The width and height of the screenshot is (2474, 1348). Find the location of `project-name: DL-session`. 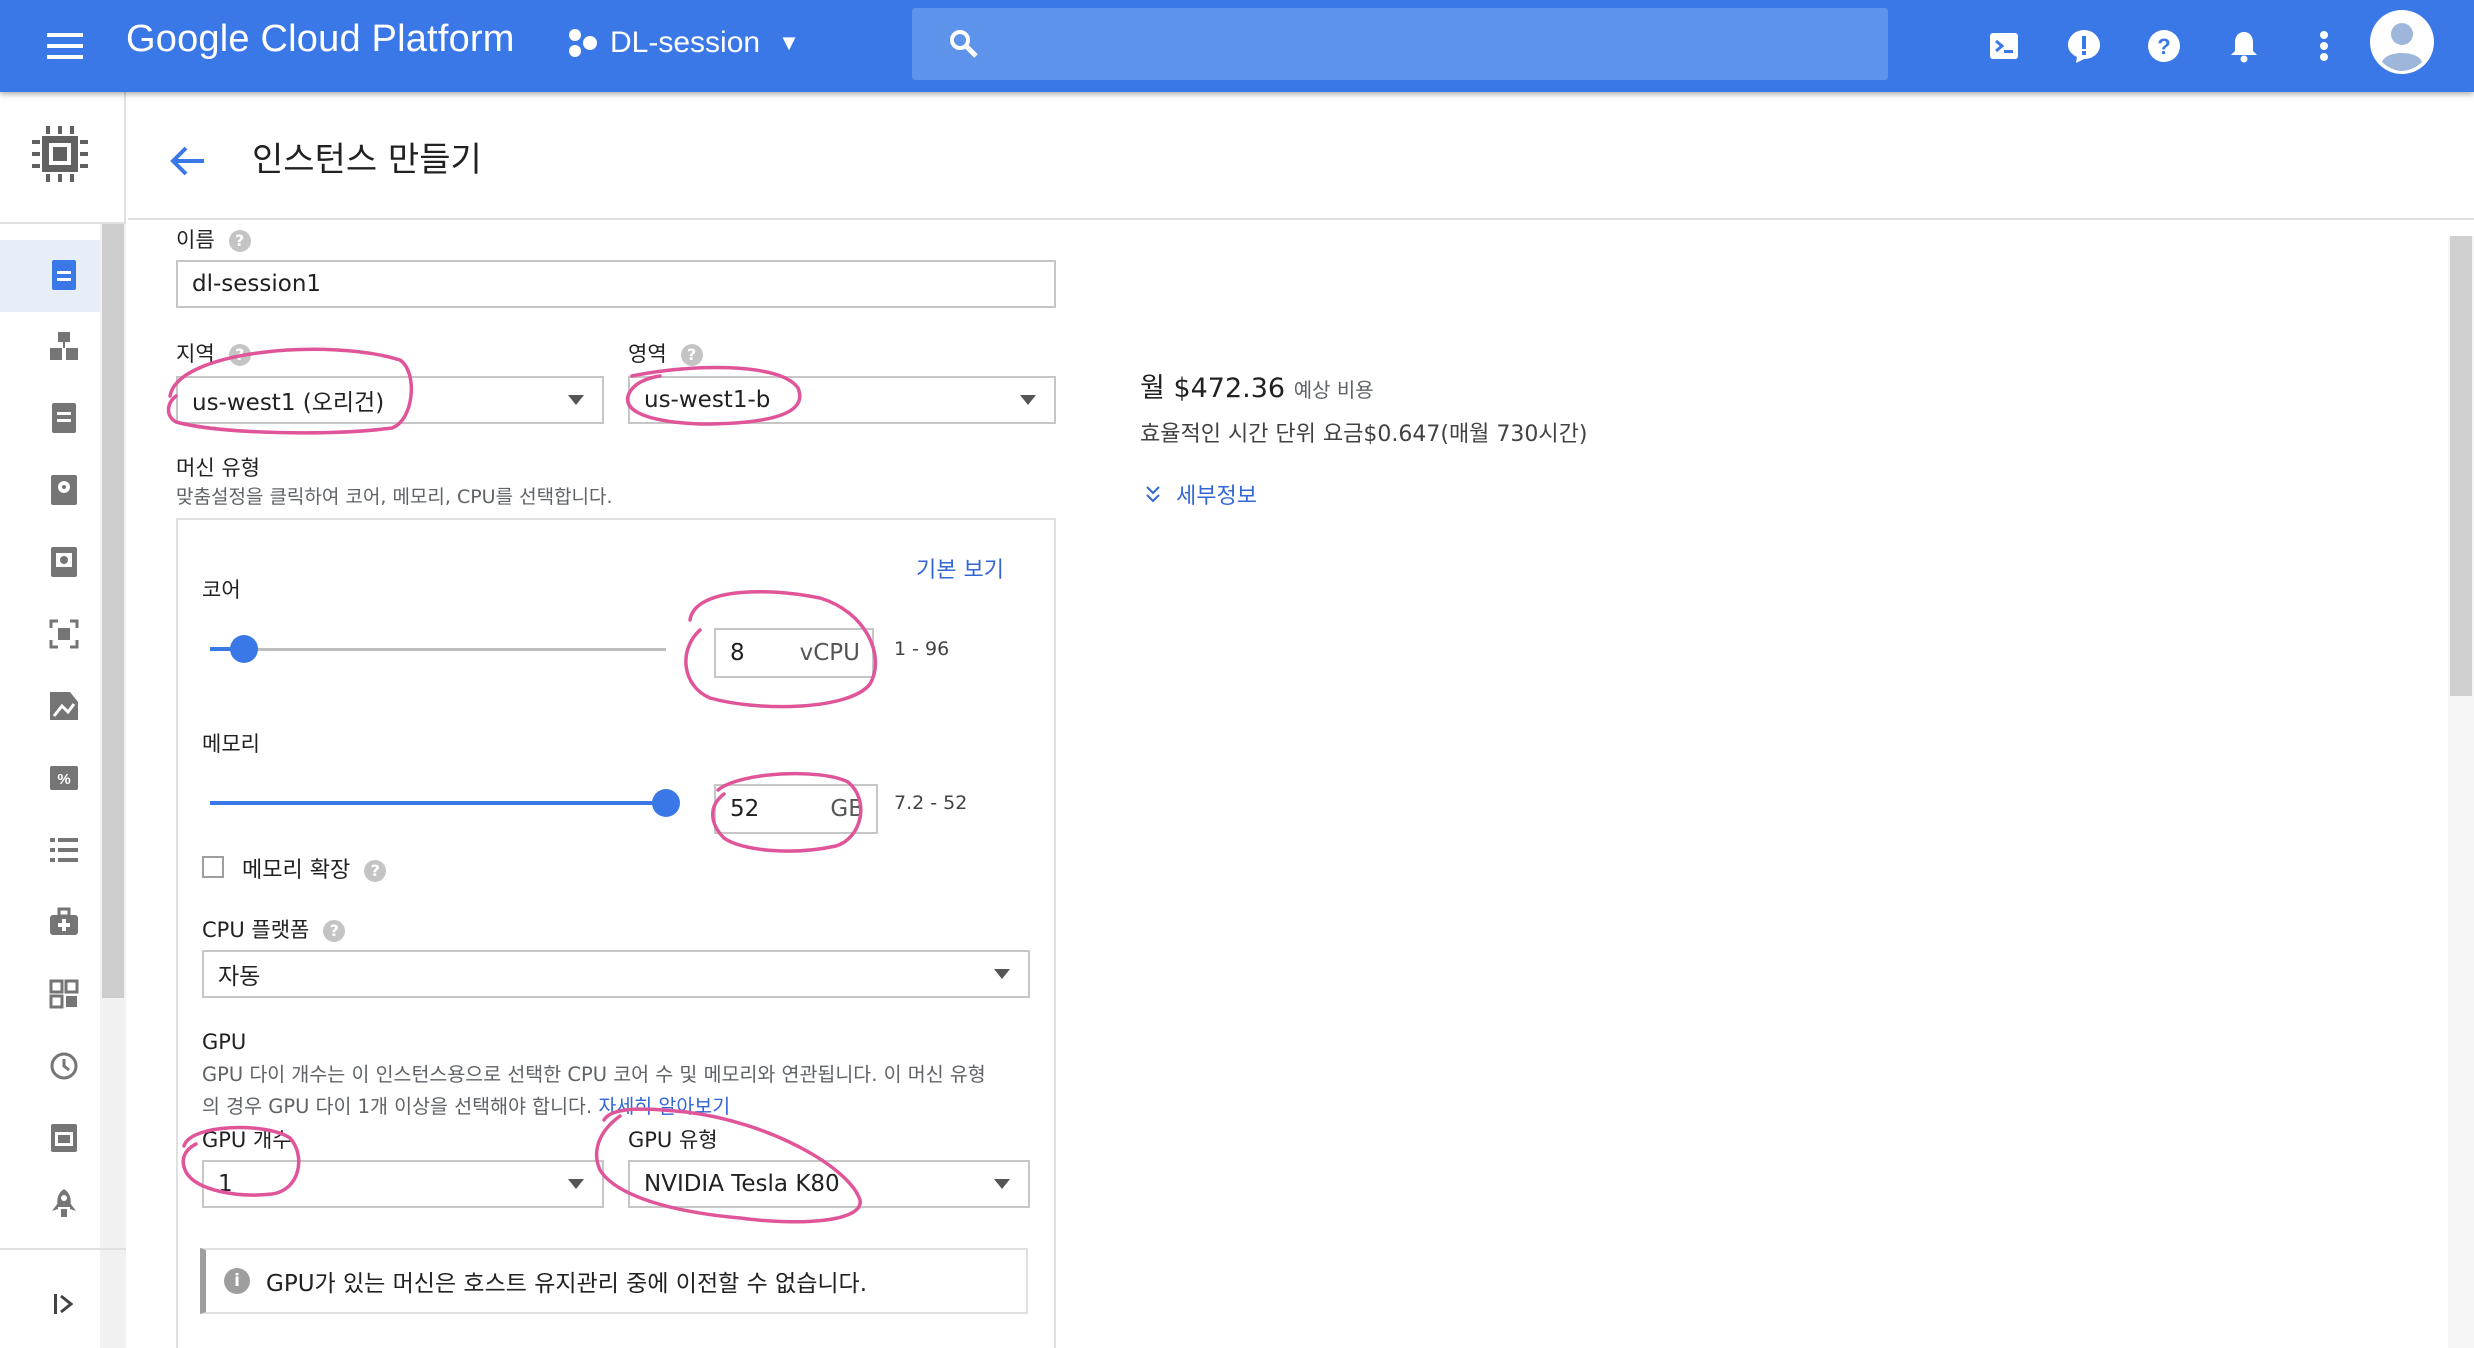

project-name: DL-session is located at coordinates (685, 42).